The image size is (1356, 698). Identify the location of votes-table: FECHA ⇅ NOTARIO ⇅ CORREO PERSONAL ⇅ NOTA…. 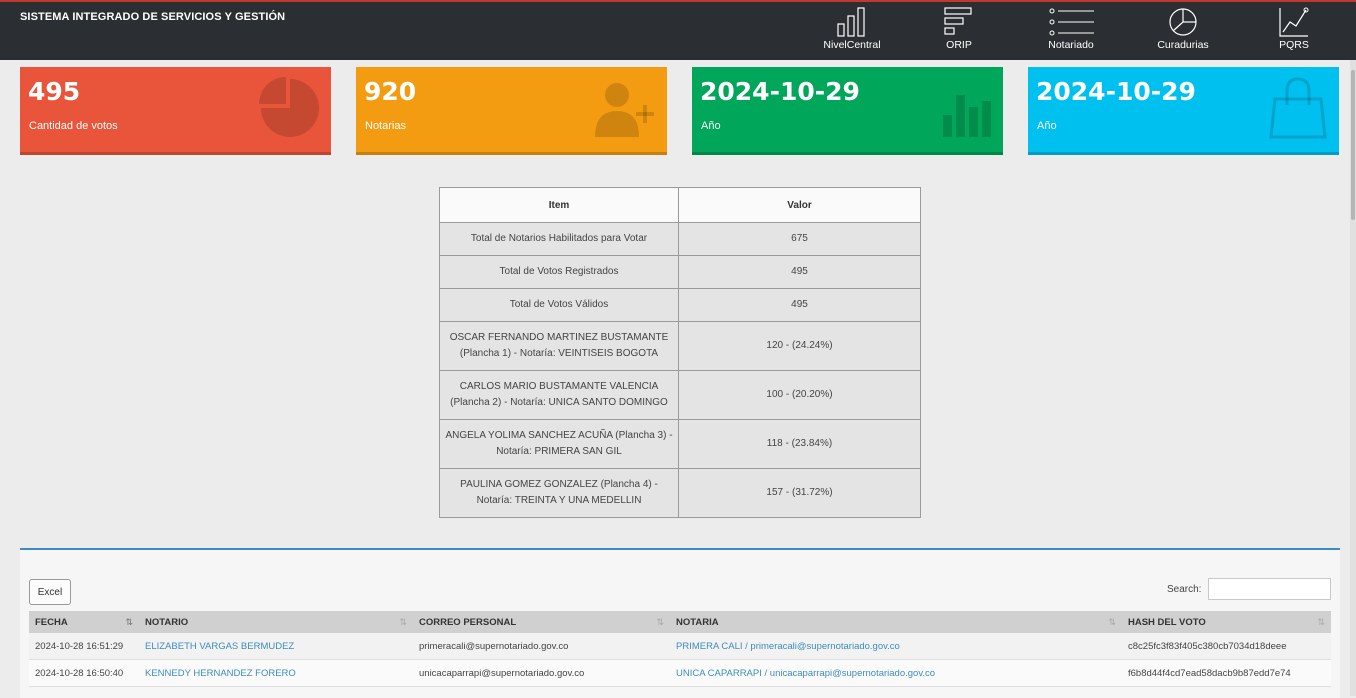
(680, 649).